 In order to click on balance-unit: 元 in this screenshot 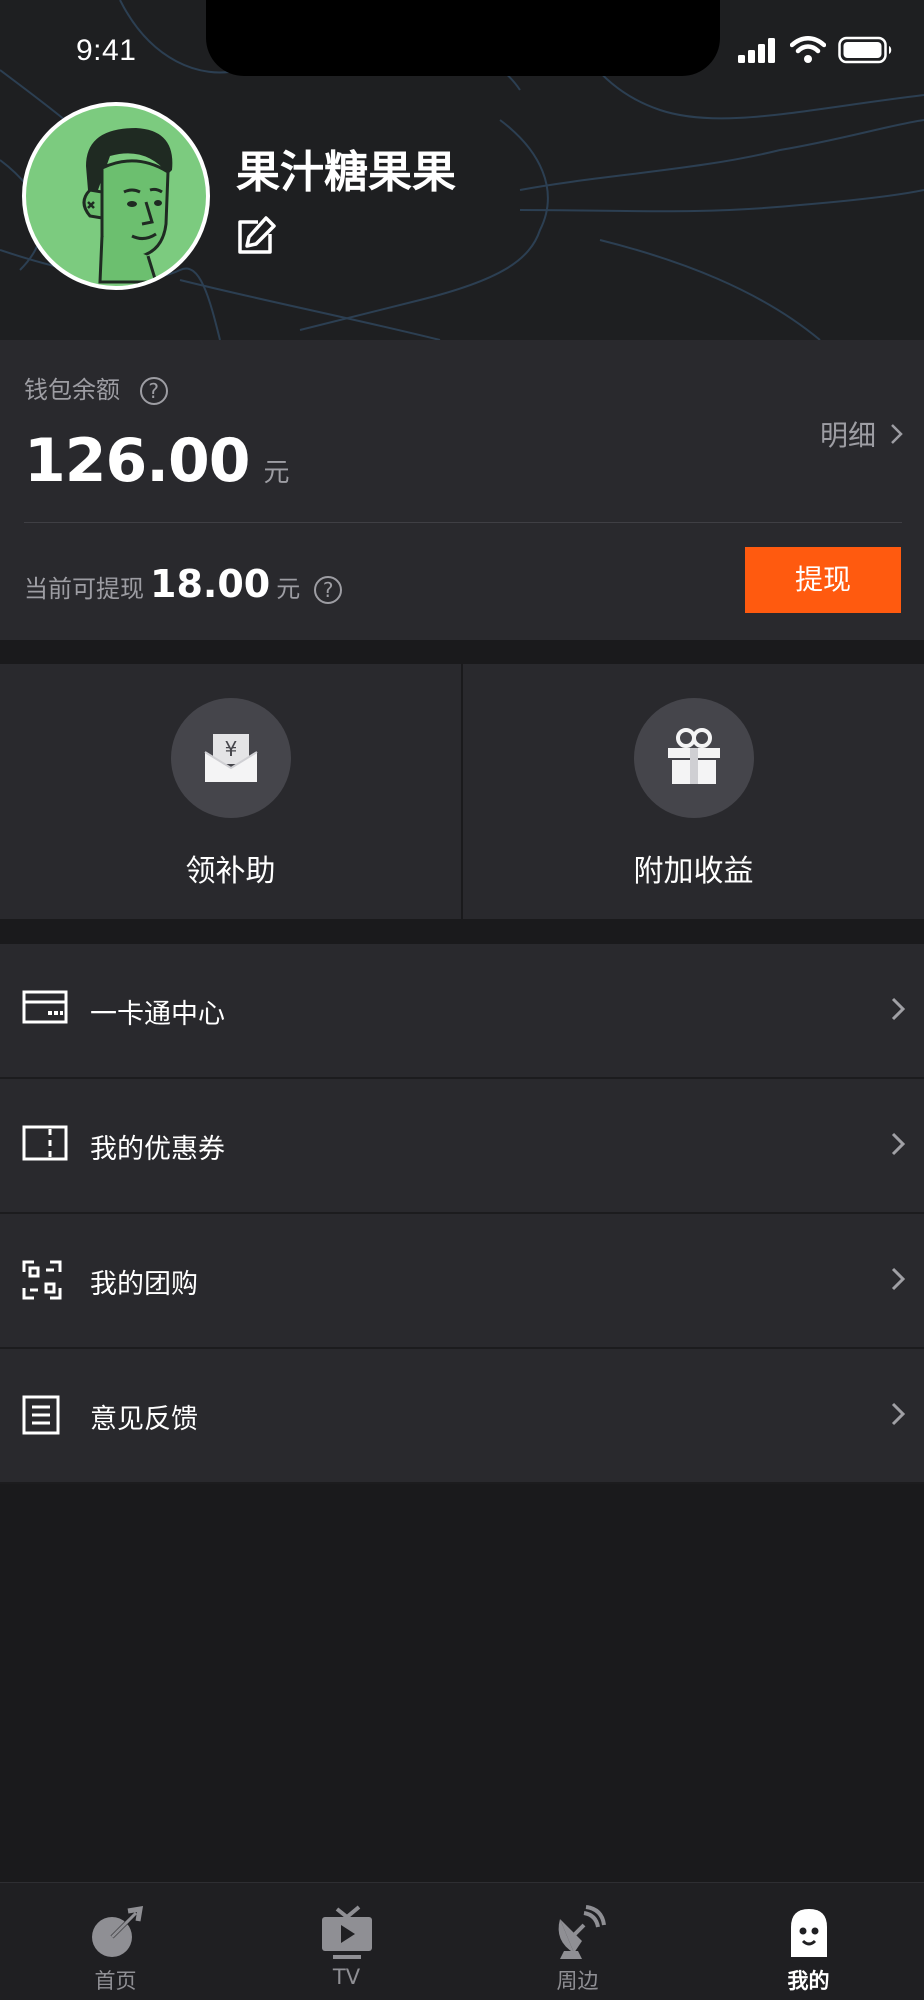, I will do `click(276, 473)`.